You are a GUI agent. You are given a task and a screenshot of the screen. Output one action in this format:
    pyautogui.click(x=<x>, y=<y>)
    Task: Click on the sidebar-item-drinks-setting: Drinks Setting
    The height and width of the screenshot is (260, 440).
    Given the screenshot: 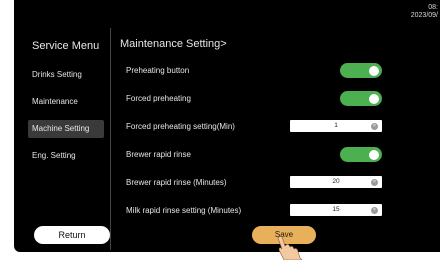 What is the action you would take?
    pyautogui.click(x=70, y=75)
    